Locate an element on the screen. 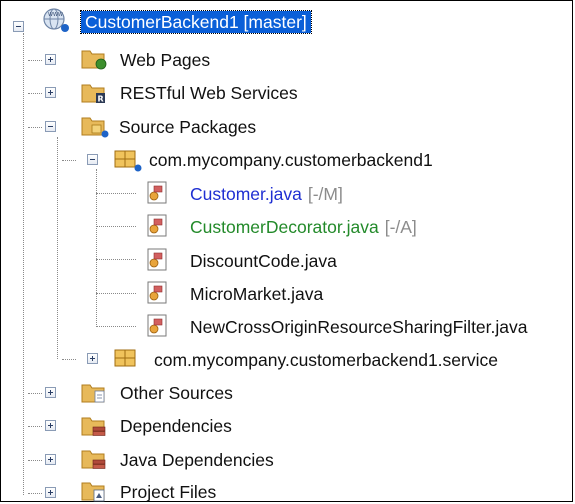 The height and width of the screenshot is (504, 575). tree-node-label: Java Dependencies is located at coordinates (197, 460).